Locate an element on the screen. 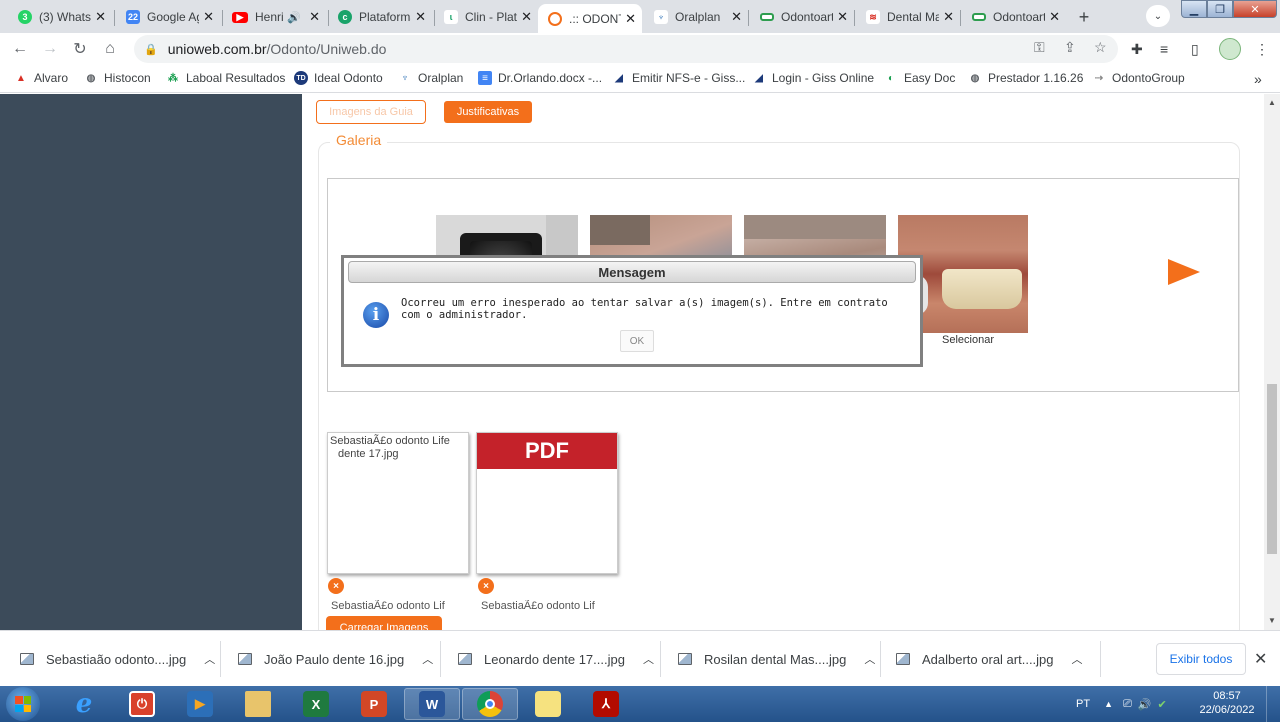 Image resolution: width=1280 pixels, height=722 pixels. imagens-guia-button: Imagens da Guia is located at coordinates (371, 112).